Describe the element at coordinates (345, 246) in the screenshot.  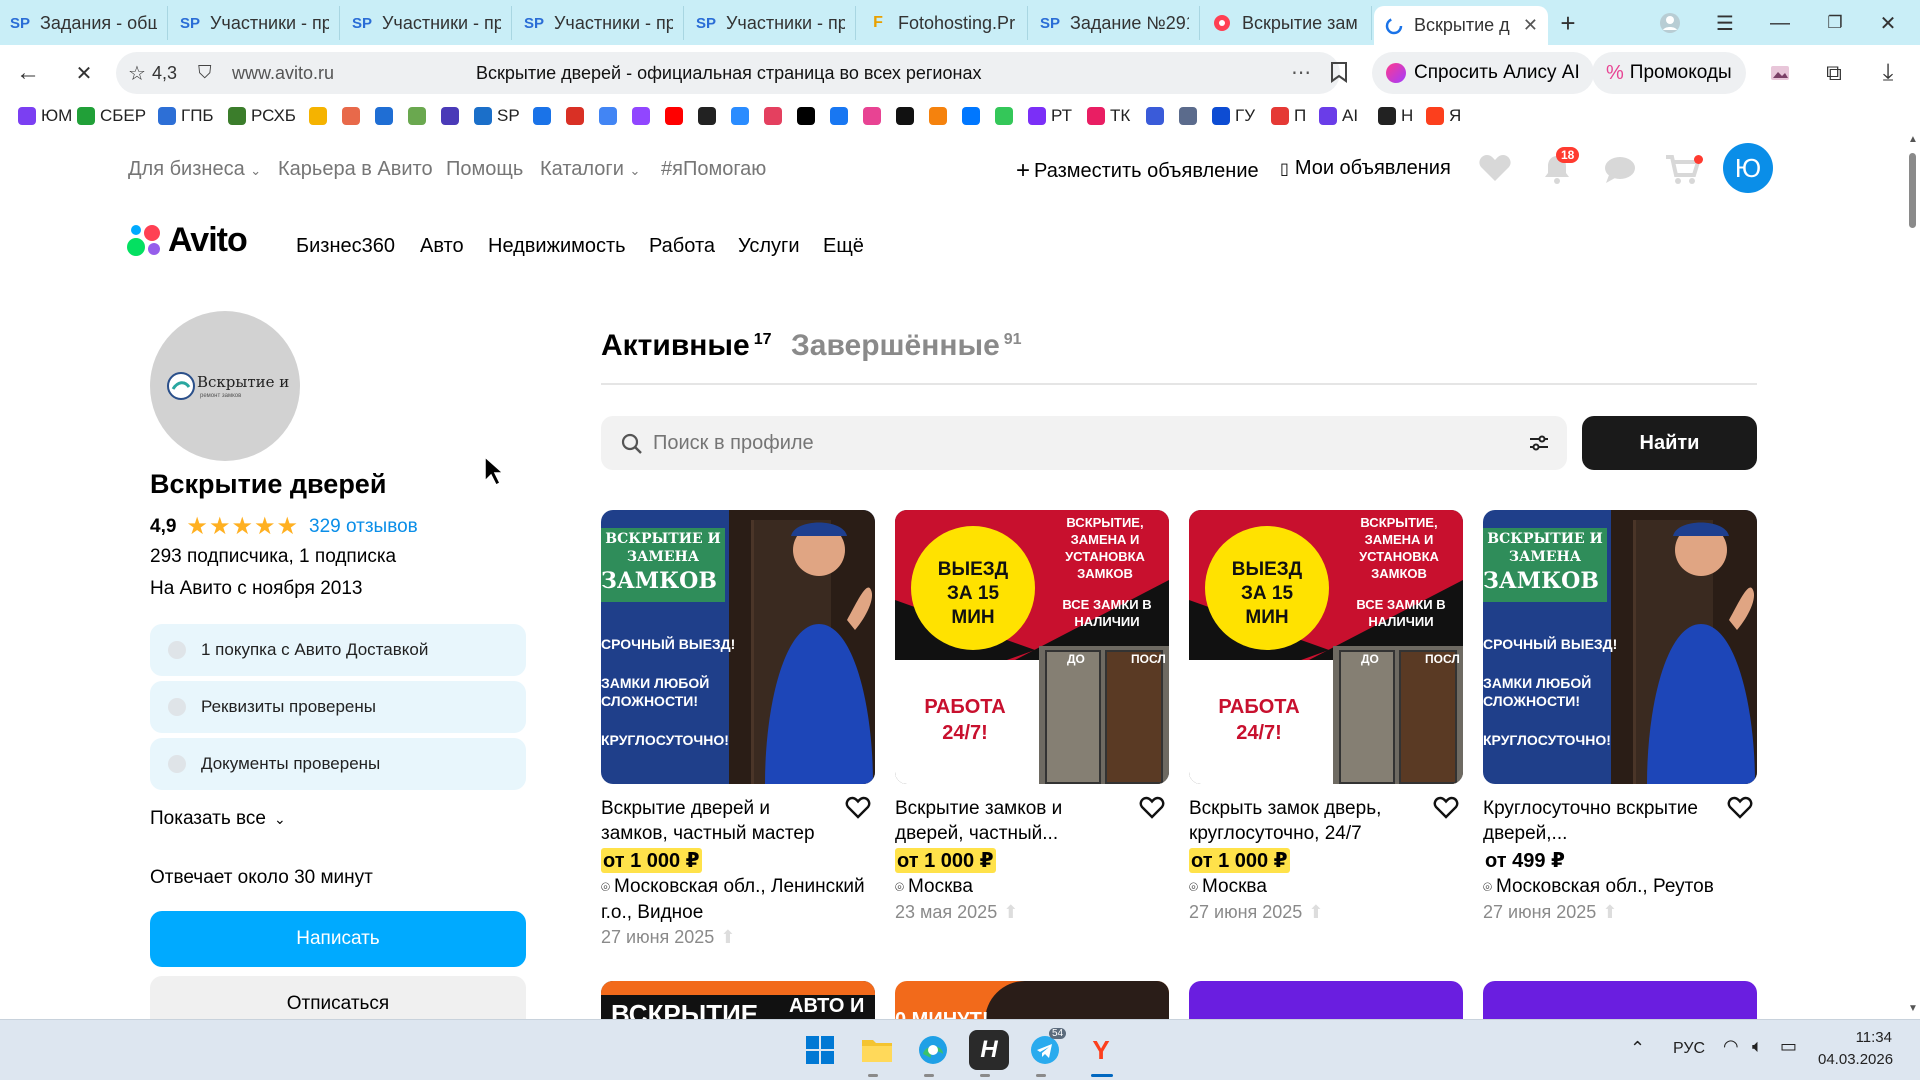
I see `nav-biz360: Бизнес360` at that location.